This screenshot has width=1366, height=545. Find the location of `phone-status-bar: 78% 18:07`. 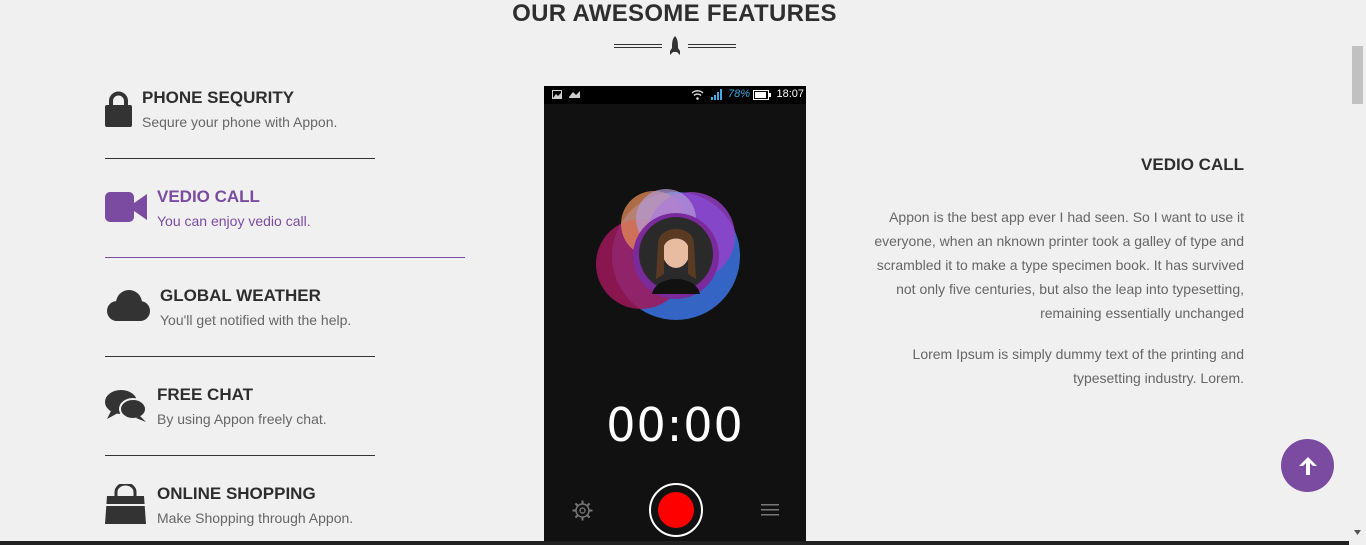

phone-status-bar: 78% 18:07 is located at coordinates (675, 95).